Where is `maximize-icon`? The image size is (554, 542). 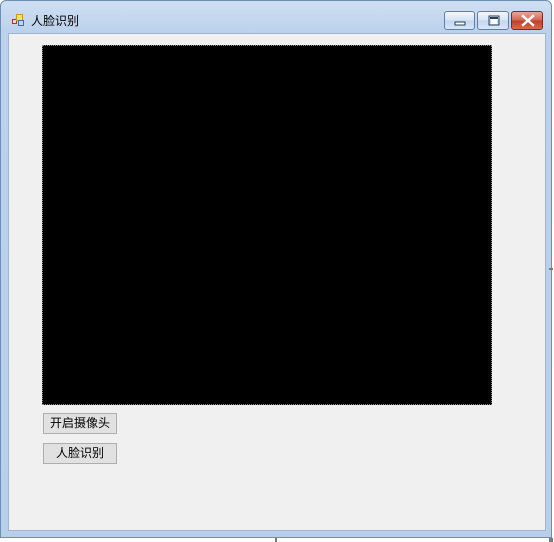
maximize-icon is located at coordinates (494, 20).